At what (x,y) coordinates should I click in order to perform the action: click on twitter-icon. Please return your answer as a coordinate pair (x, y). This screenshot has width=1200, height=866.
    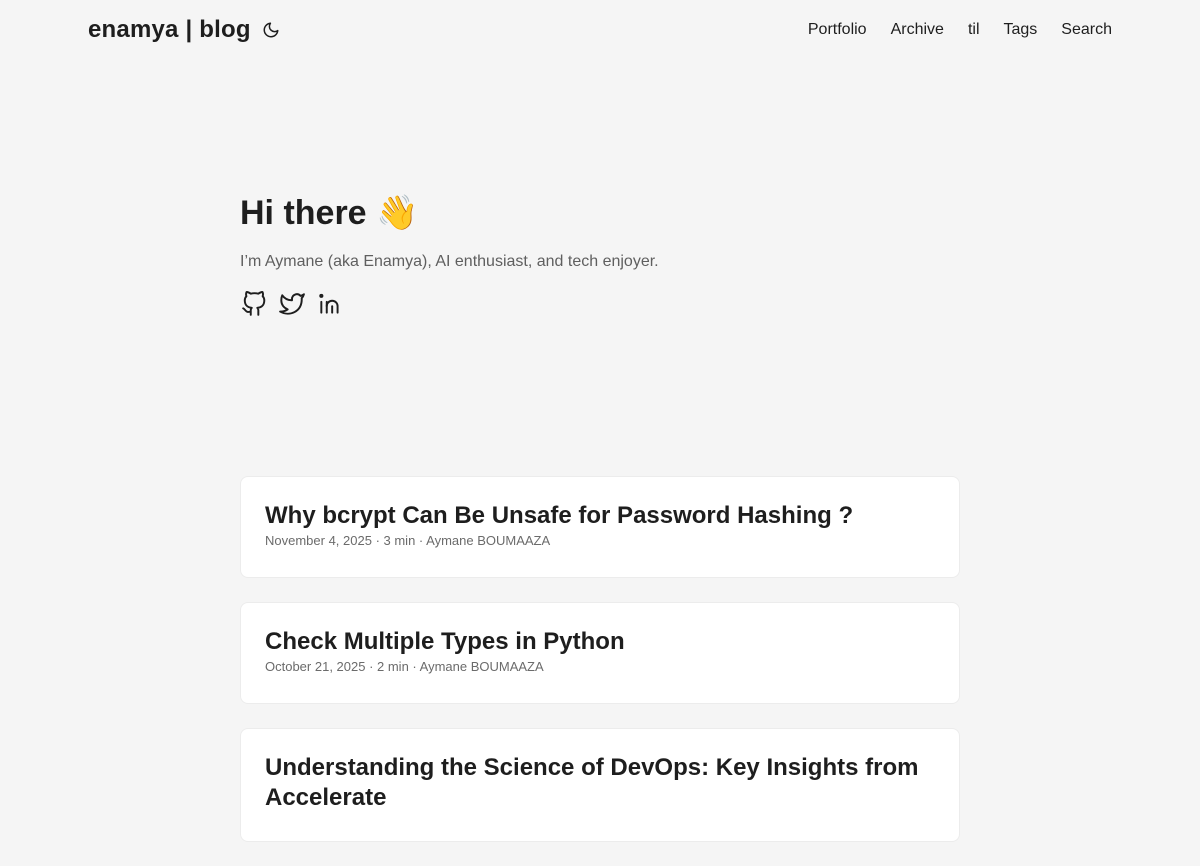
    Looking at the image, I should click on (292, 304).